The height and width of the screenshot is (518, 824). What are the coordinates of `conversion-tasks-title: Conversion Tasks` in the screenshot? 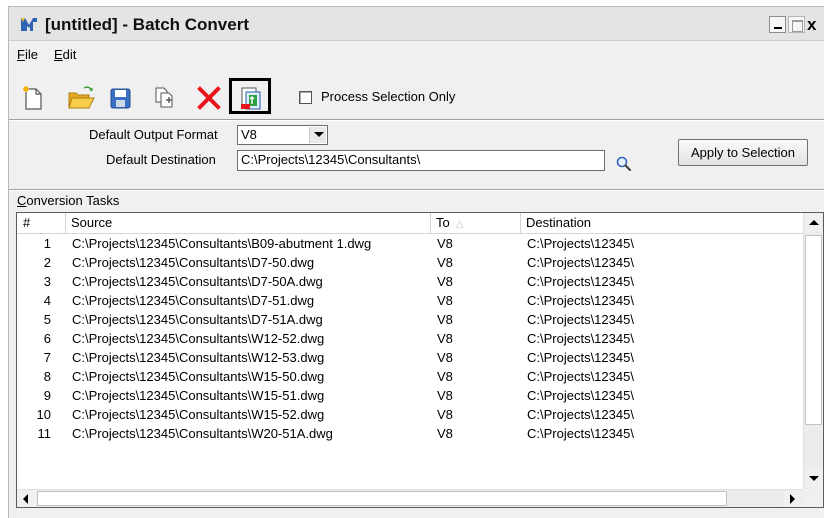 It's located at (68, 200).